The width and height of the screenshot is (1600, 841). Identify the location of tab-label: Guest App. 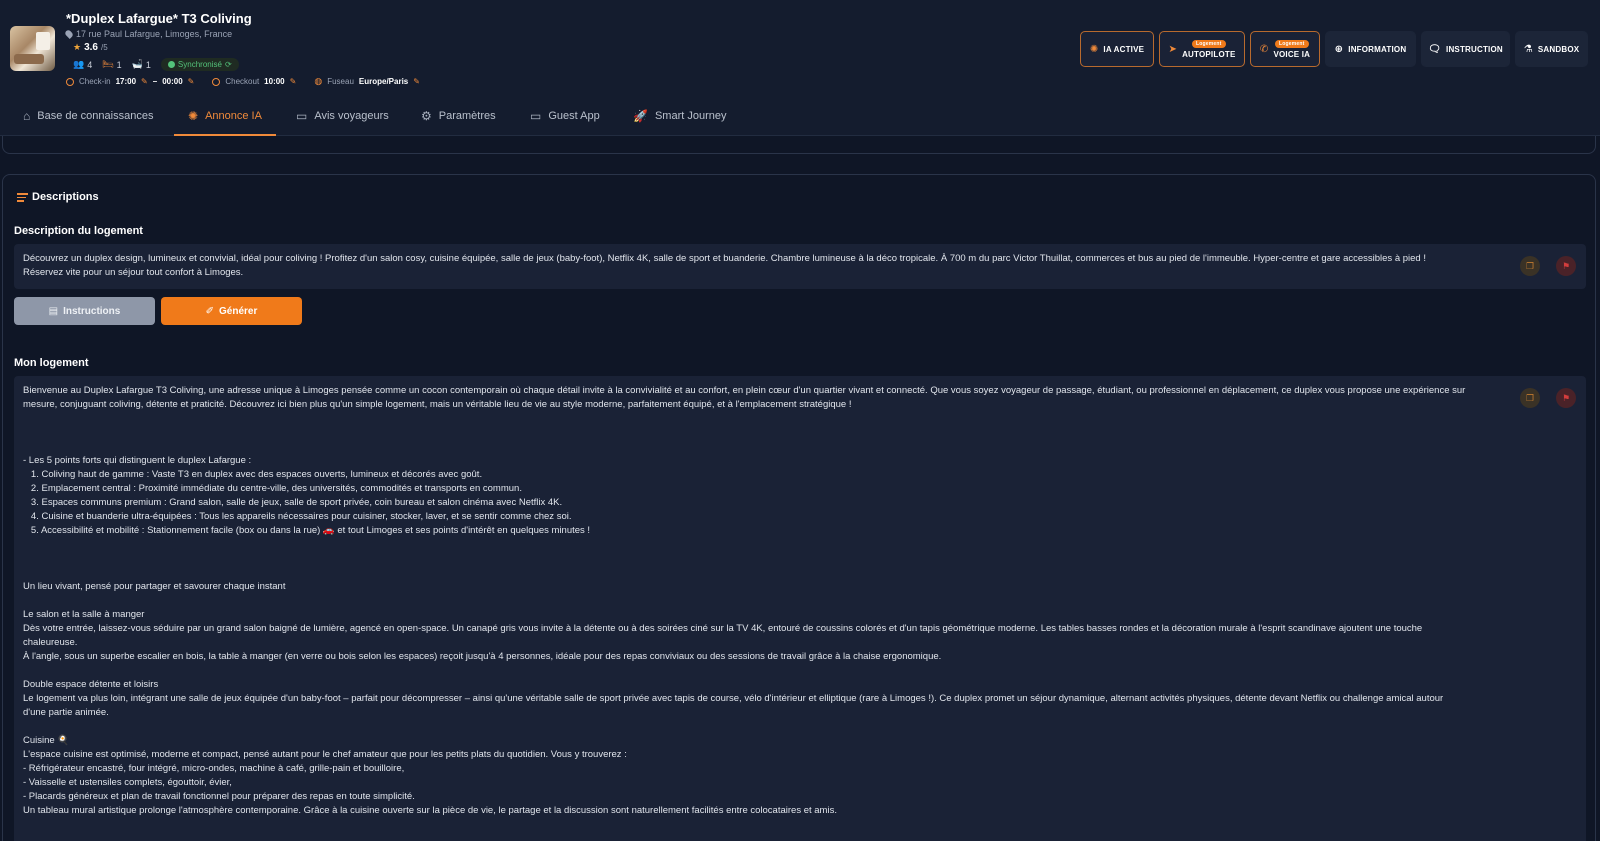
(574, 116).